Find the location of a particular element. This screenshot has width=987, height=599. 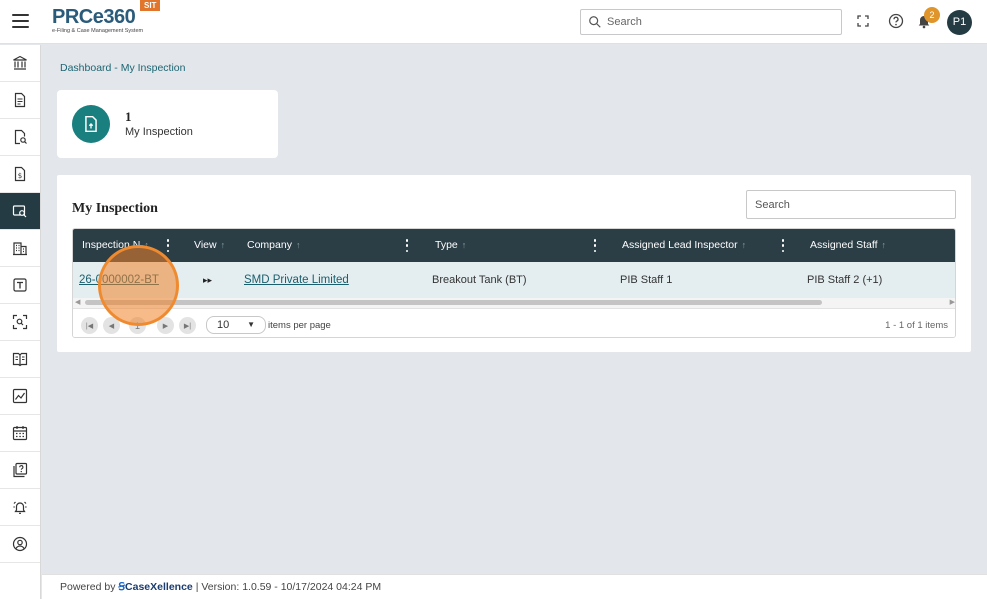

scroll-left-arrow-icon: ◀ is located at coordinates (77, 303).